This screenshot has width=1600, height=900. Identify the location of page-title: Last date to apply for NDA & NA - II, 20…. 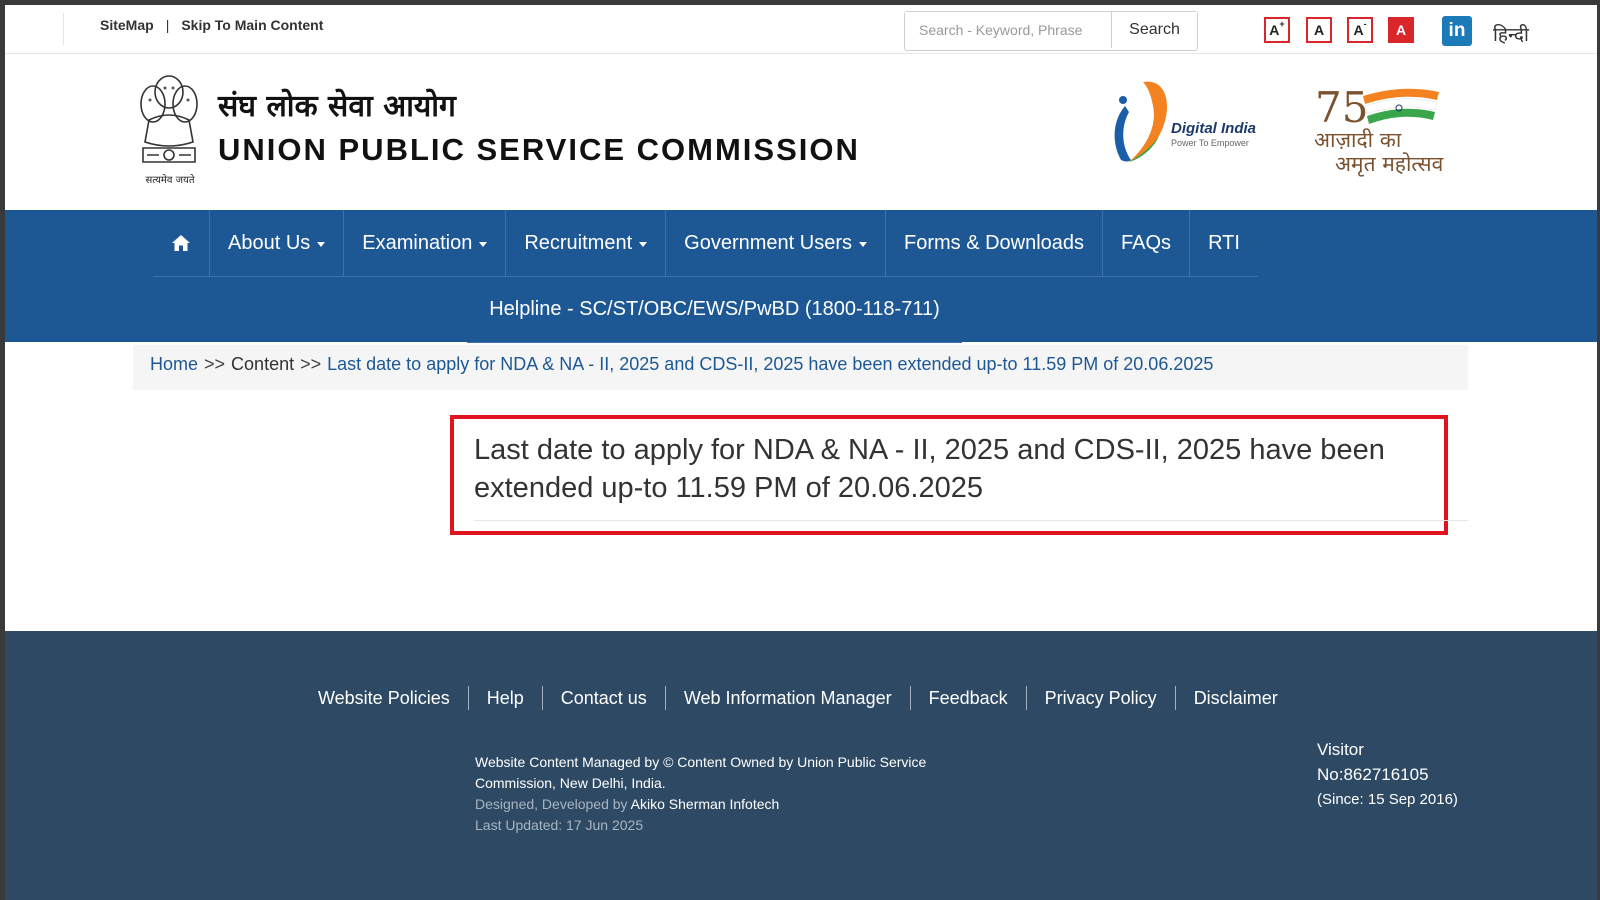
(929, 469).